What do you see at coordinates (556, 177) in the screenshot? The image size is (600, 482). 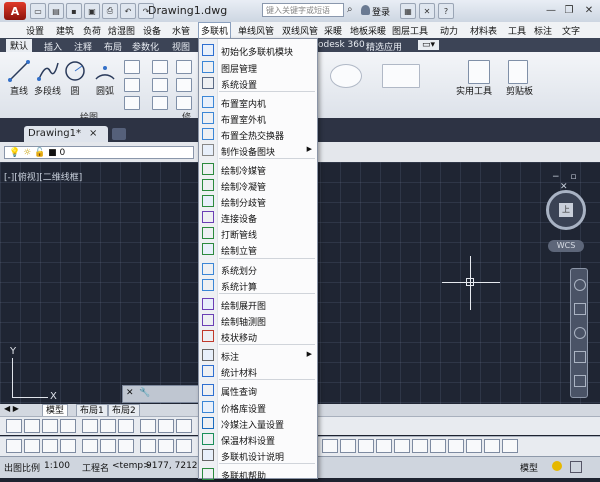 I see `viewport-minimize-icon: −` at bounding box center [556, 177].